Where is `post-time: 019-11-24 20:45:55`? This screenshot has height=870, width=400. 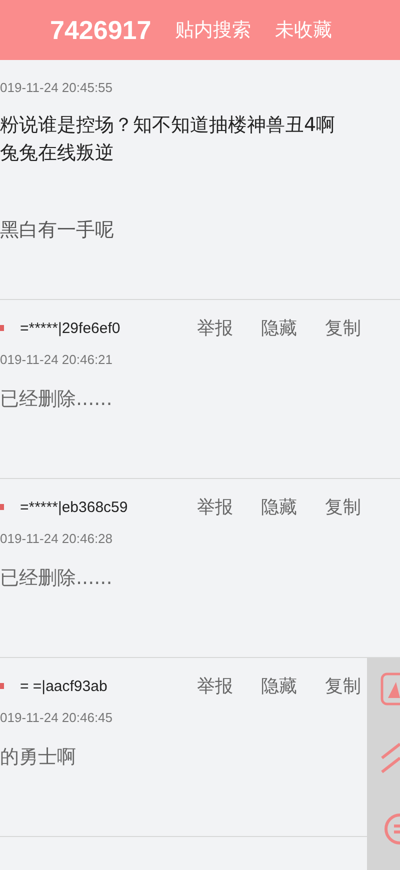 post-time: 019-11-24 20:45:55 is located at coordinates (57, 87).